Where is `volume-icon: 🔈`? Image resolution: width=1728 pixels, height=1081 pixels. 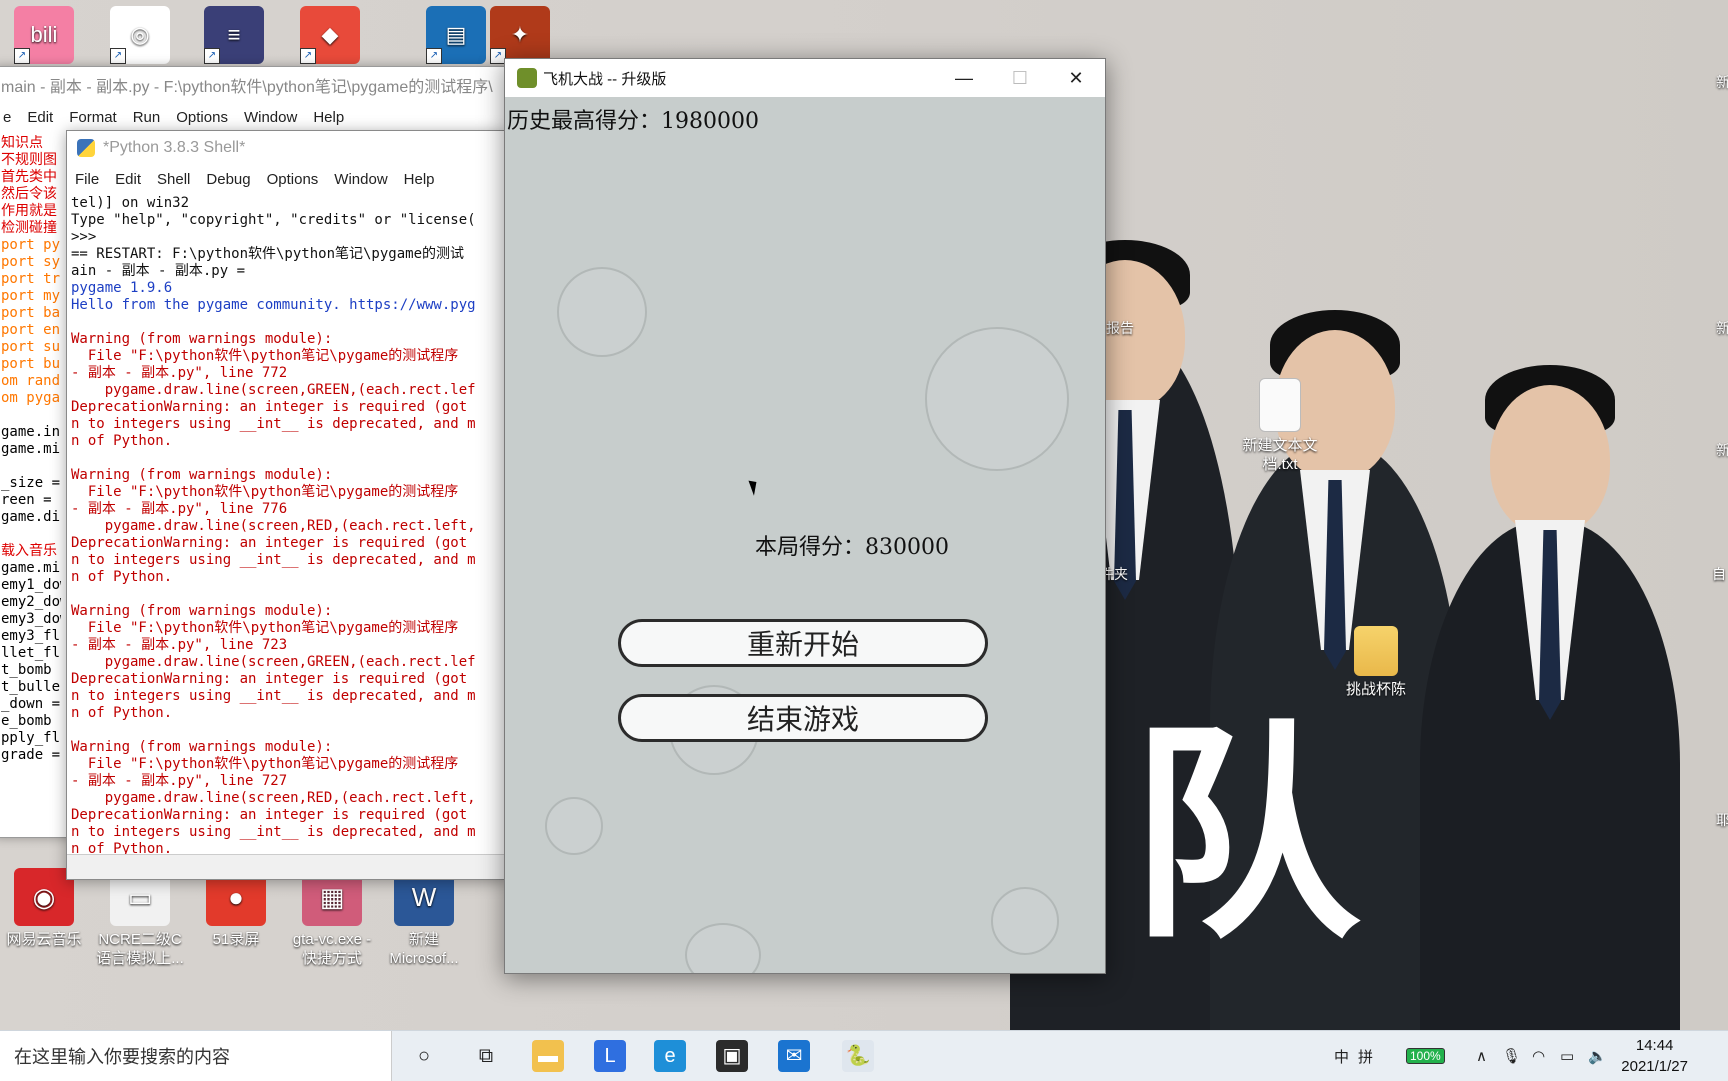 volume-icon: 🔈 is located at coordinates (1597, 1056).